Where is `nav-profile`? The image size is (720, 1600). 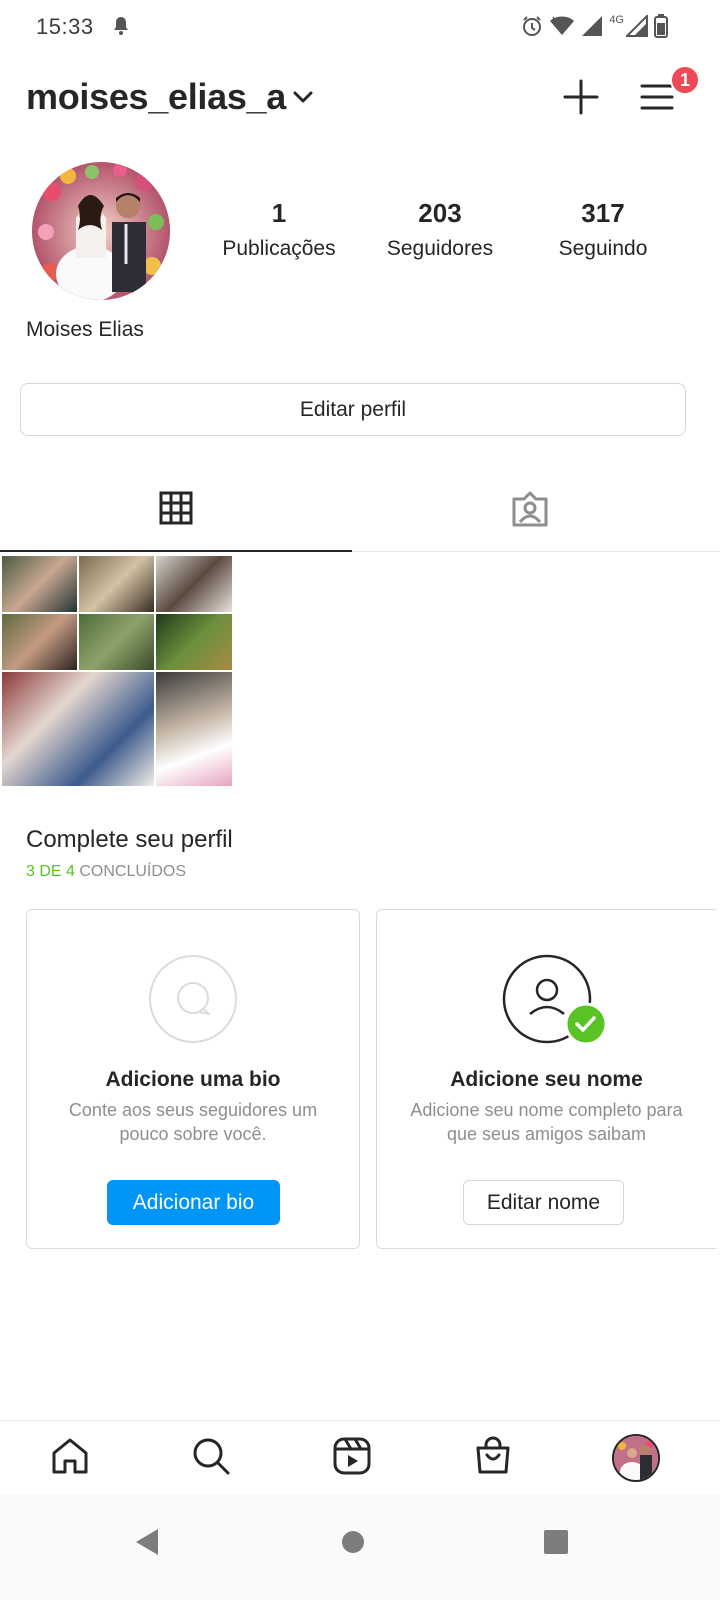
nav-profile is located at coordinates (636, 1458).